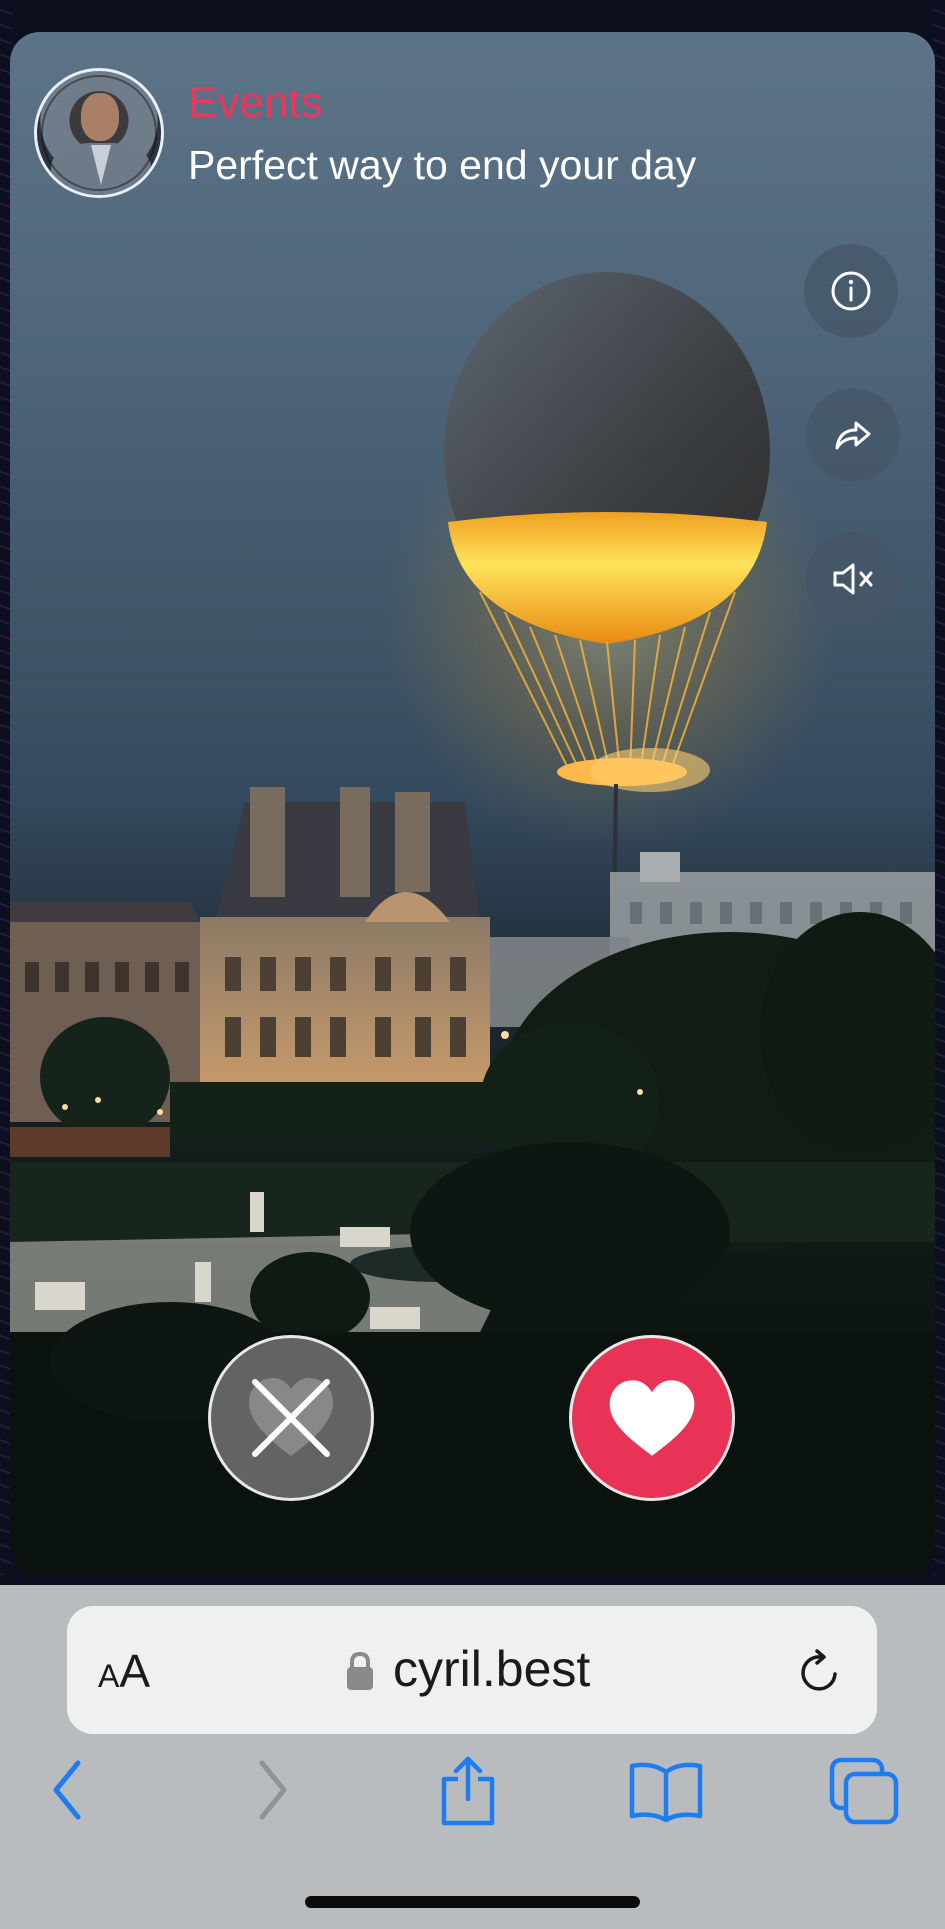 The height and width of the screenshot is (1929, 945). I want to click on info-button, so click(851, 291).